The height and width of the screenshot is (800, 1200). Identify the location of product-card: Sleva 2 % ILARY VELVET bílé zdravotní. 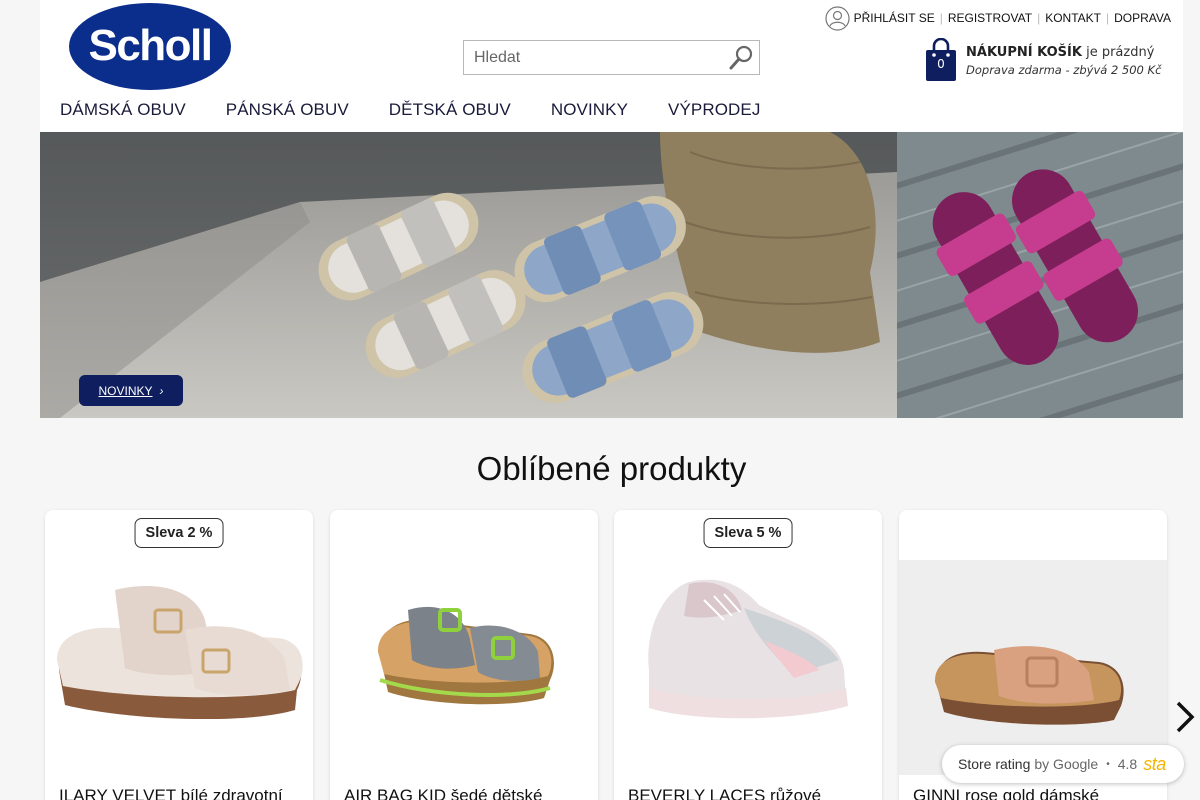
(179, 655).